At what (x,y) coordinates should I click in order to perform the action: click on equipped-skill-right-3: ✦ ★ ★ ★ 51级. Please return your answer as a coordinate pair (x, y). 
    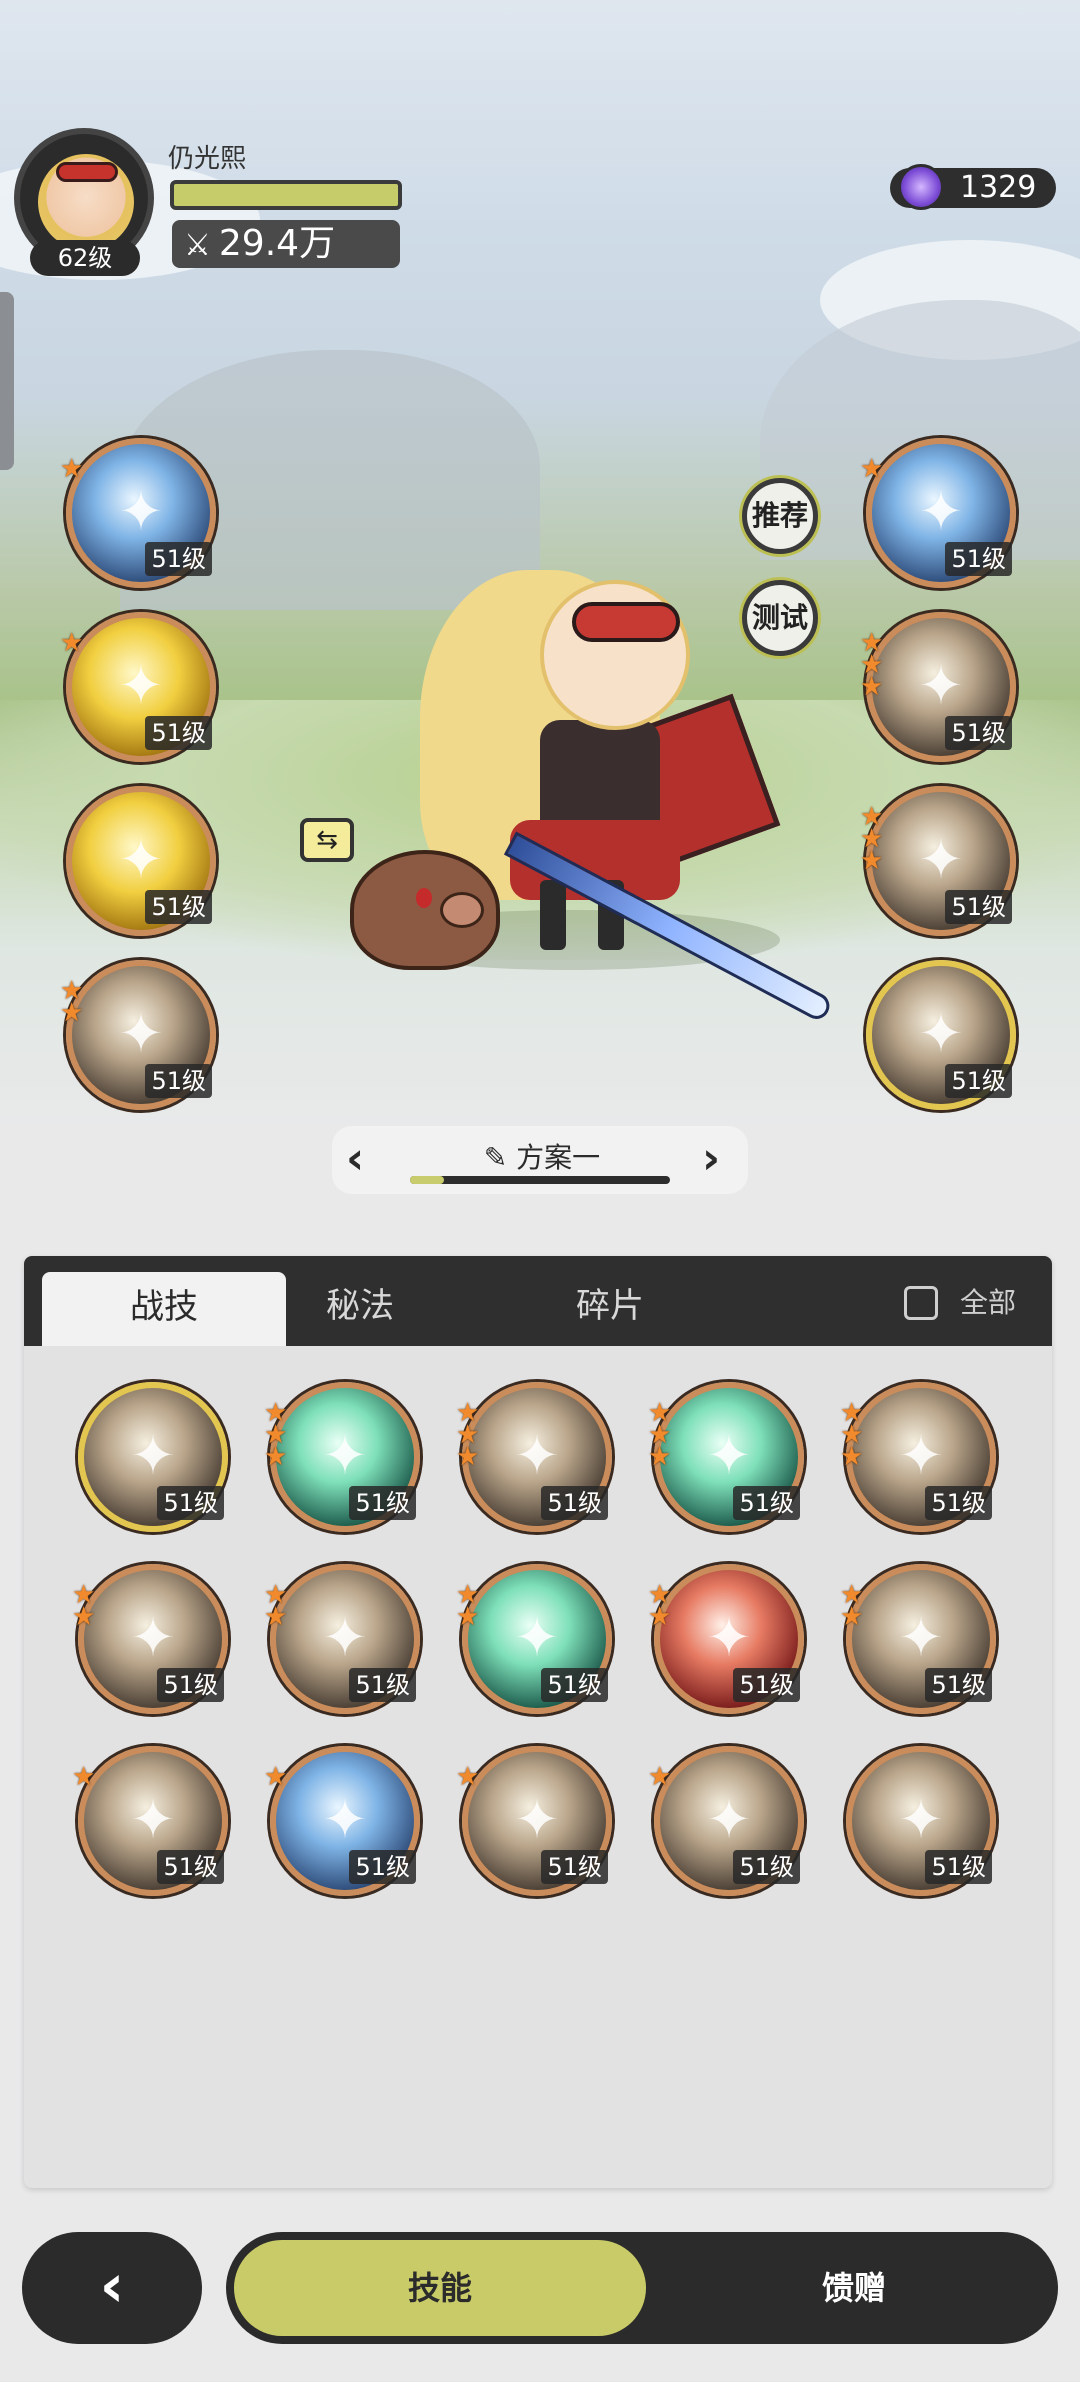
    Looking at the image, I should click on (938, 861).